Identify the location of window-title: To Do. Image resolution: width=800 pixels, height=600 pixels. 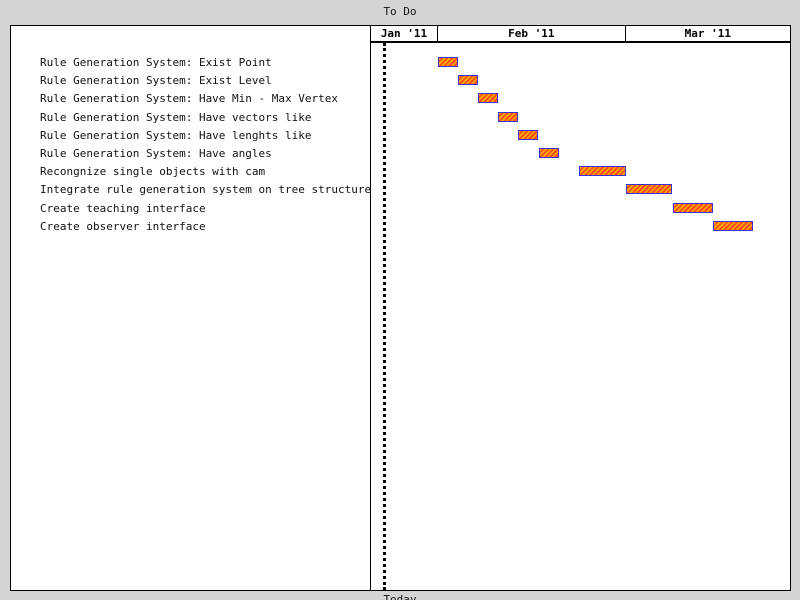
(400, 11).